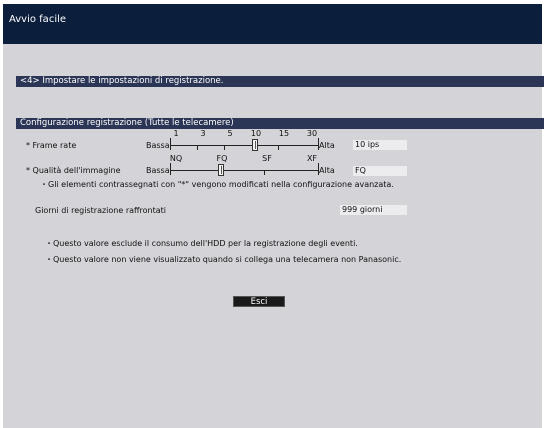 The height and width of the screenshot is (428, 550). I want to click on image-quality-value: FQ, so click(380, 171).